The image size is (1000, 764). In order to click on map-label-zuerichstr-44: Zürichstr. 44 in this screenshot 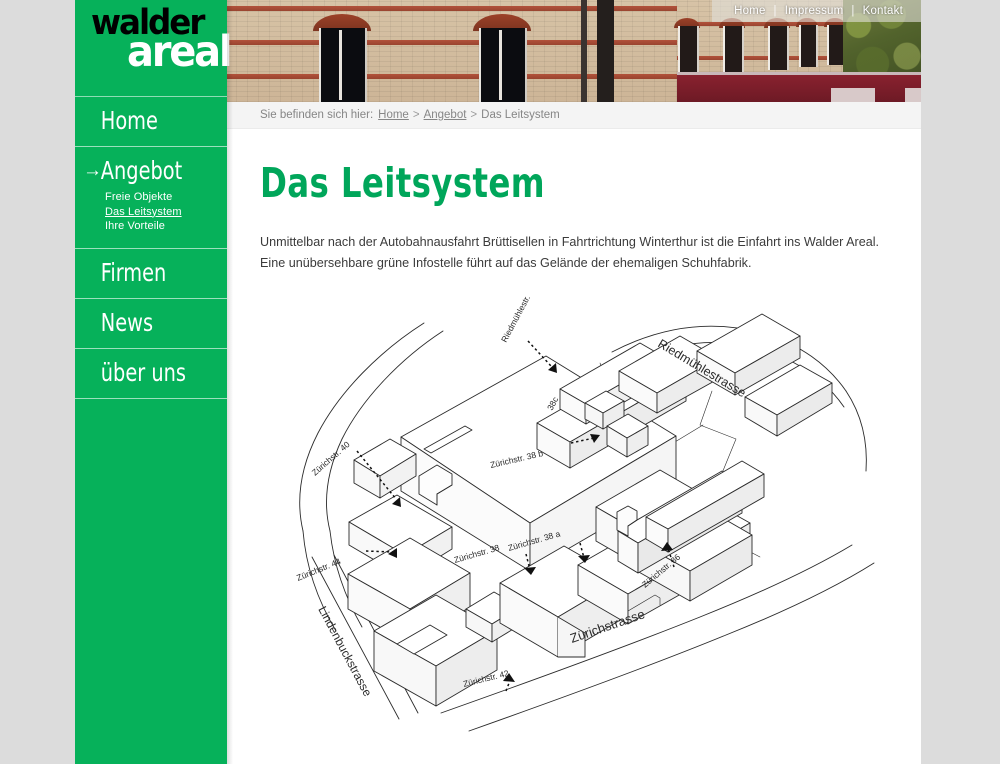, I will do `click(318, 569)`.